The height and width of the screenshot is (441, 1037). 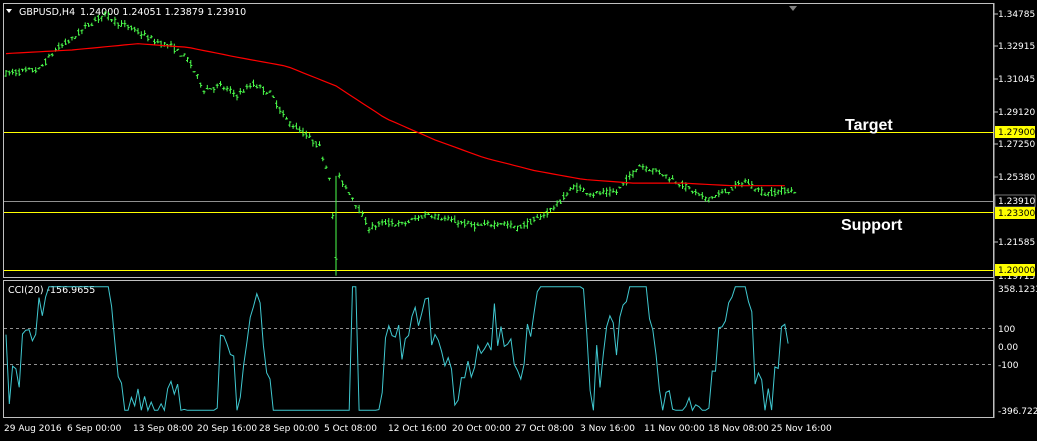 I want to click on time-label: 13 Sep 08:00, so click(x=163, y=429).